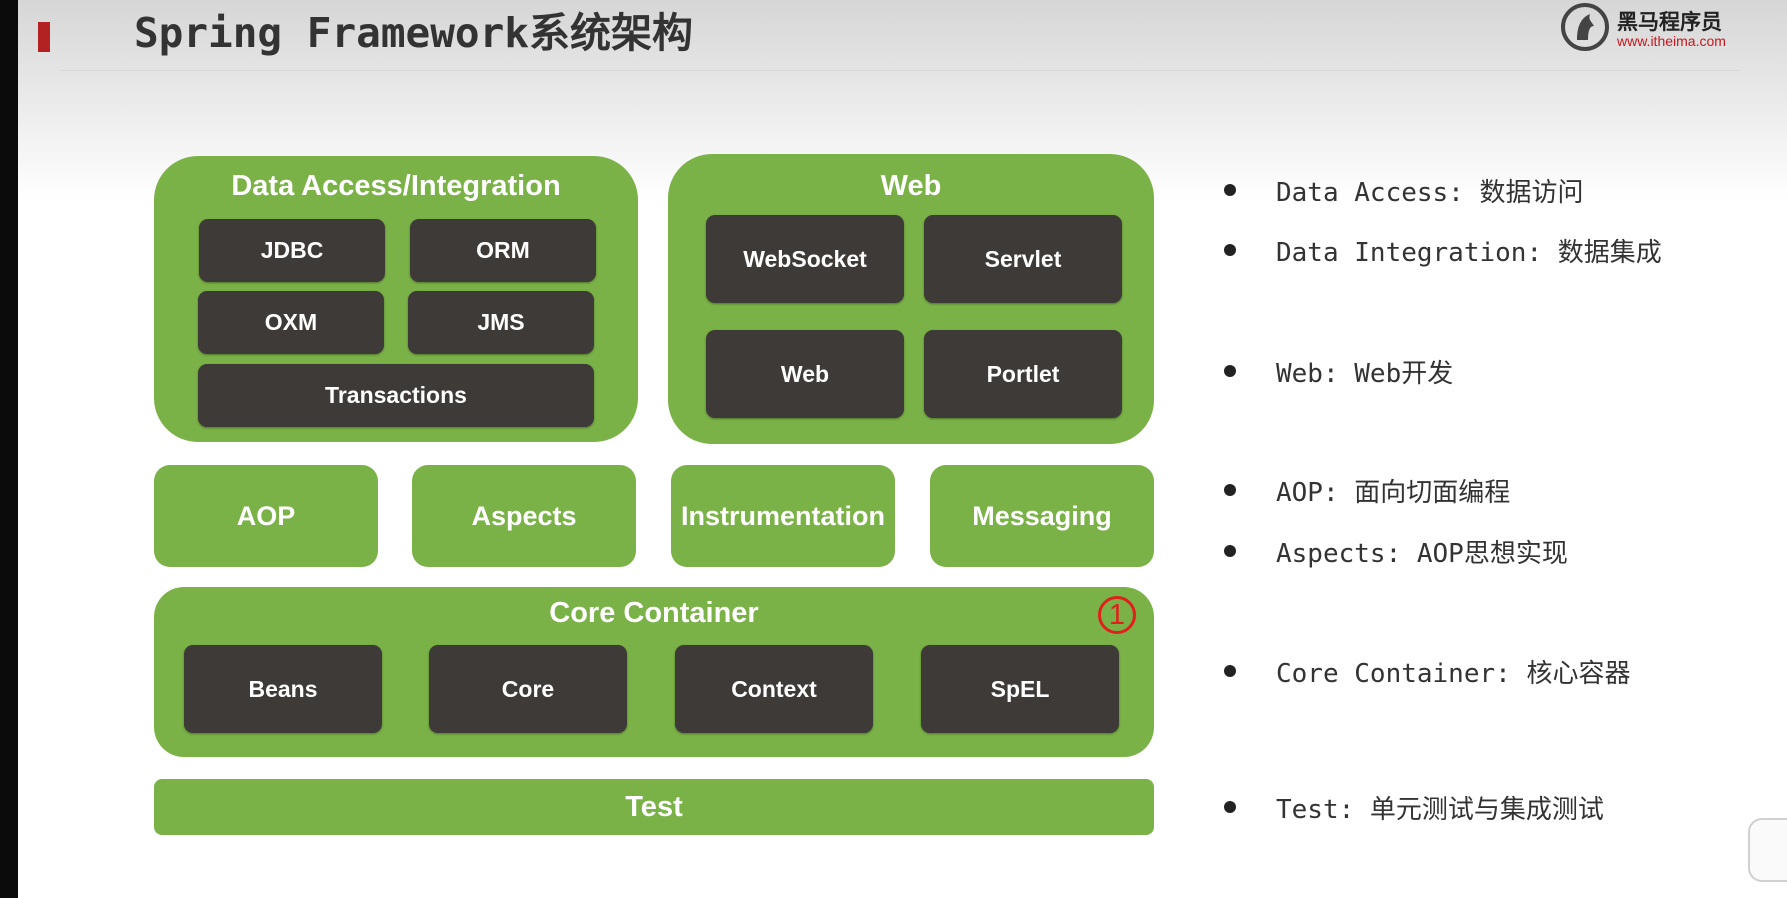  Describe the element at coordinates (1020, 689) in the screenshot. I see `module-spel: SpEL` at that location.